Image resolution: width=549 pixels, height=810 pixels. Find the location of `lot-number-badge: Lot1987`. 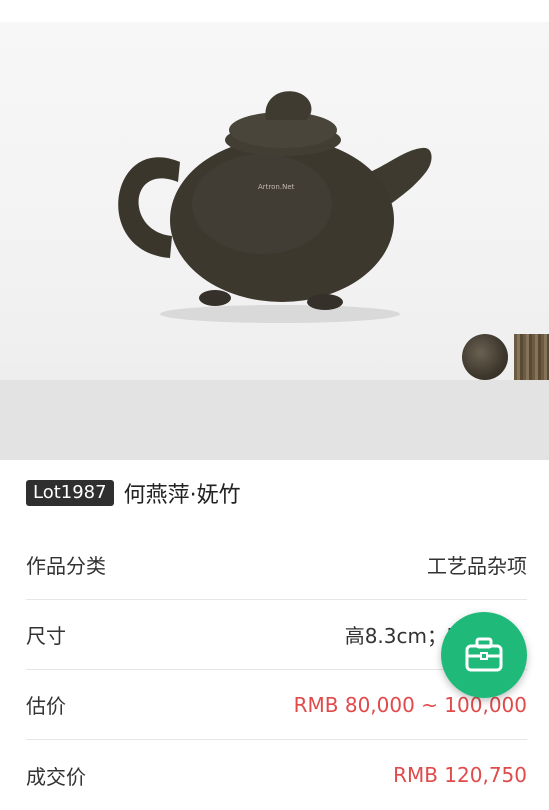

lot-number-badge: Lot1987 is located at coordinates (70, 493).